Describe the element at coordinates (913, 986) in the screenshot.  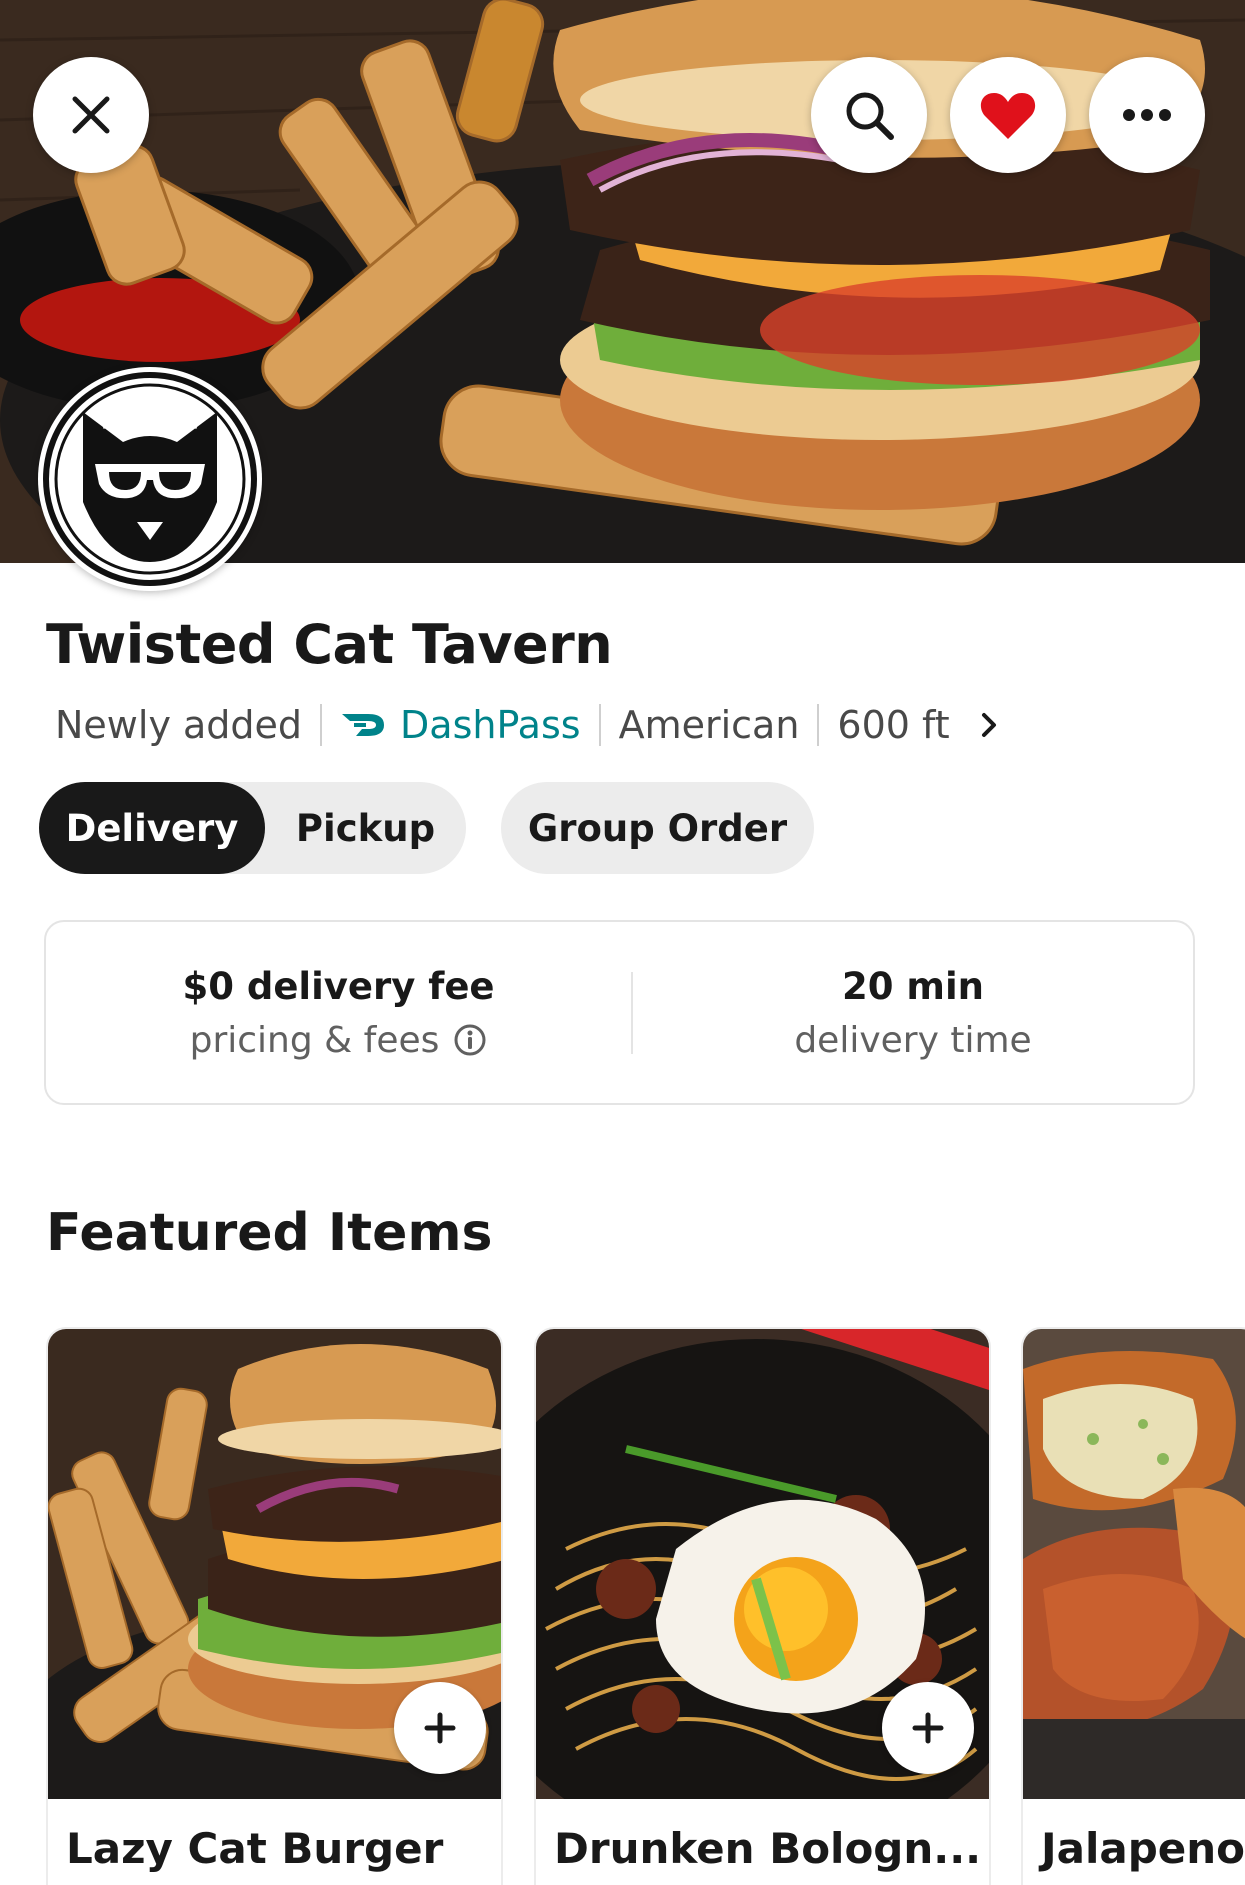
I see `delivery-time: 20 min` at that location.